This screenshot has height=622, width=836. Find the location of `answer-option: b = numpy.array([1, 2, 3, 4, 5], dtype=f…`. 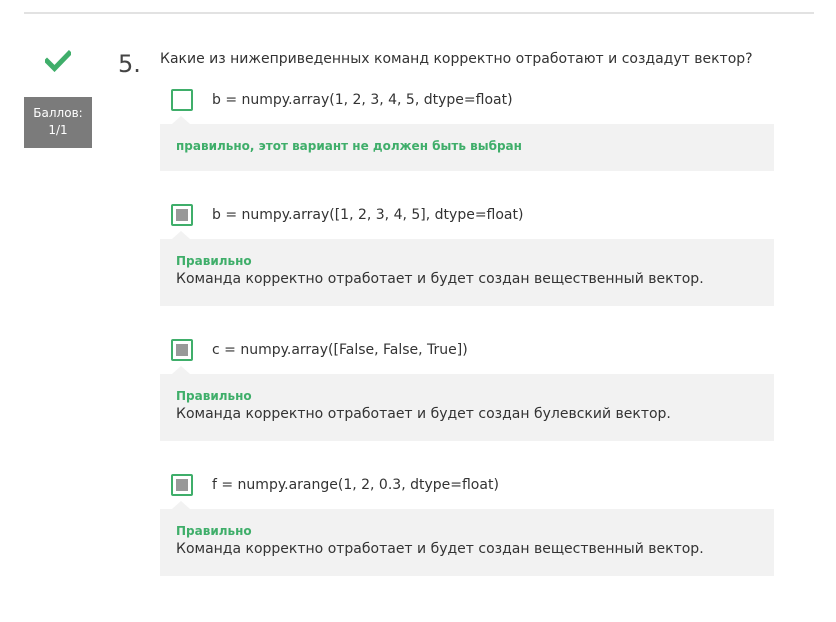

answer-option: b = numpy.array([1, 2, 3, 4, 5], dtype=f… is located at coordinates (467, 255).